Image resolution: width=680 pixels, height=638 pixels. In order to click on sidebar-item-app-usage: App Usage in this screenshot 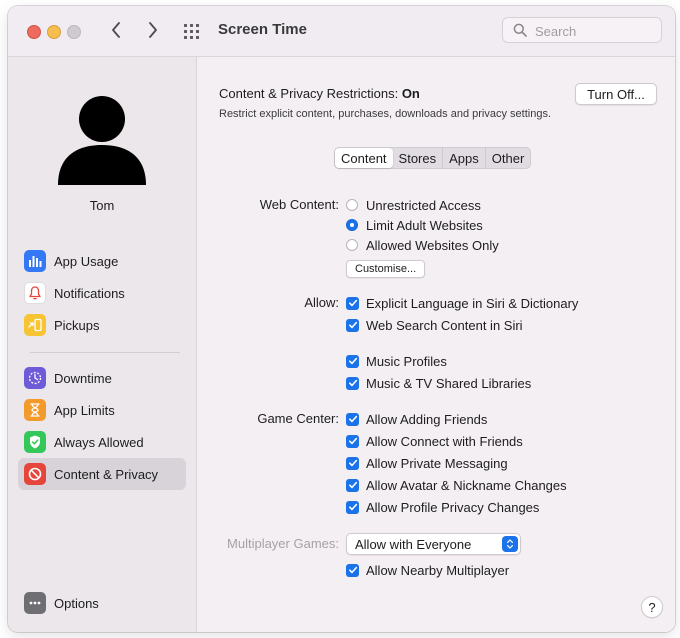, I will do `click(102, 261)`.